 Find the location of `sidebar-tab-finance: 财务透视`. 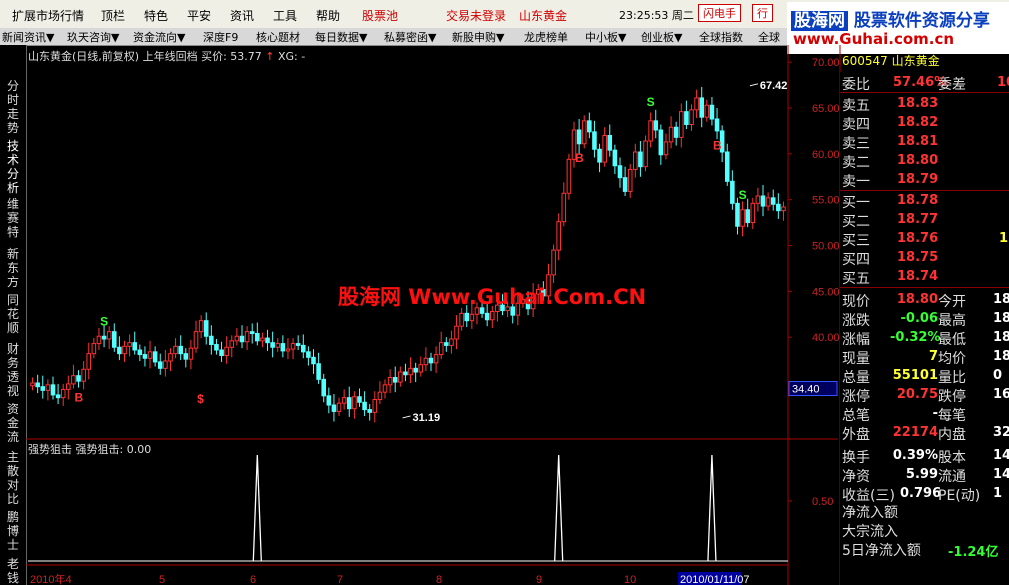

sidebar-tab-finance: 财务透视 is located at coordinates (13, 370).